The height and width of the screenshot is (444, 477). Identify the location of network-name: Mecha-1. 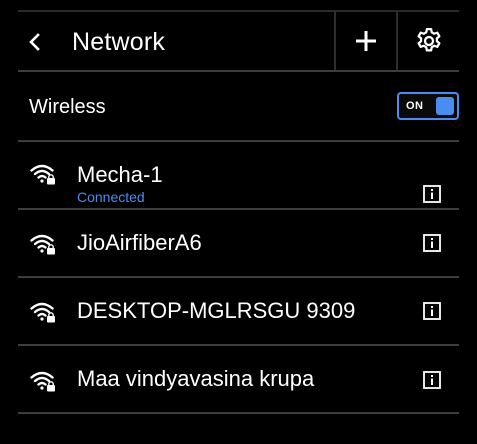
(120, 174).